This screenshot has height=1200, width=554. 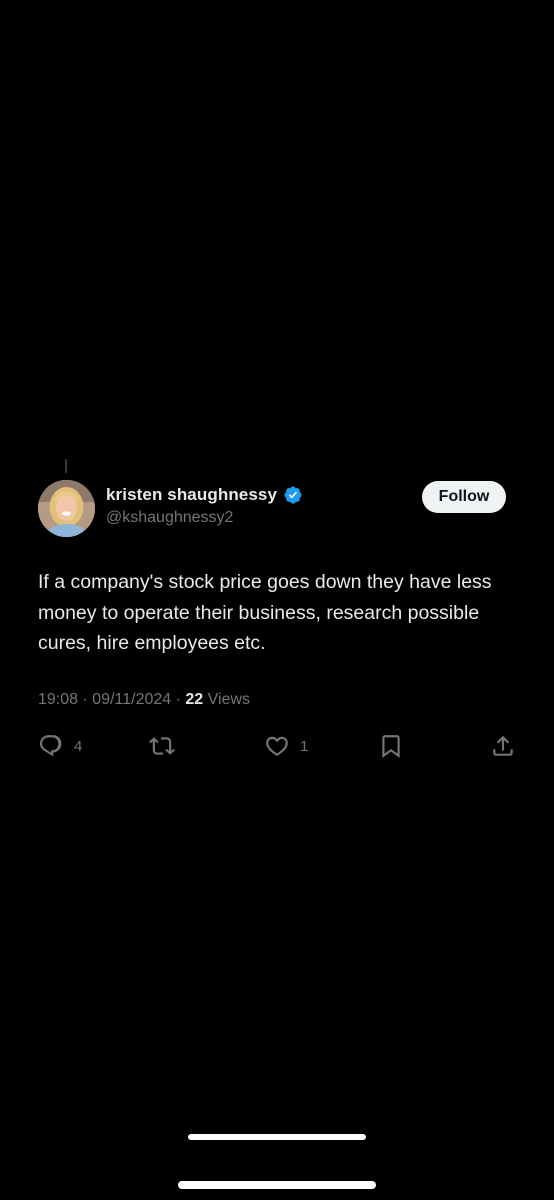 What do you see at coordinates (169, 518) in the screenshot?
I see `author-handle: @kshaughnessy2` at bounding box center [169, 518].